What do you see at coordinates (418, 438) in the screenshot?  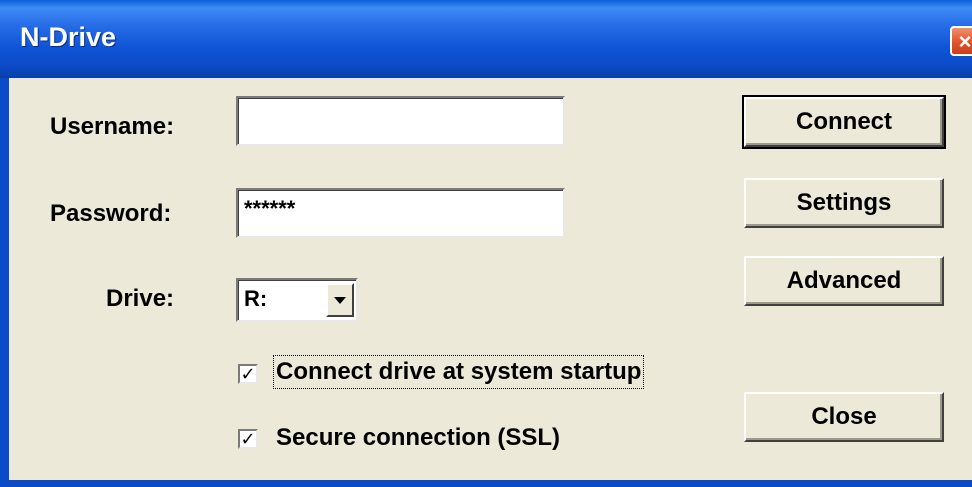 I see `ssl-checkbox-label: Secure connection (SSL)` at bounding box center [418, 438].